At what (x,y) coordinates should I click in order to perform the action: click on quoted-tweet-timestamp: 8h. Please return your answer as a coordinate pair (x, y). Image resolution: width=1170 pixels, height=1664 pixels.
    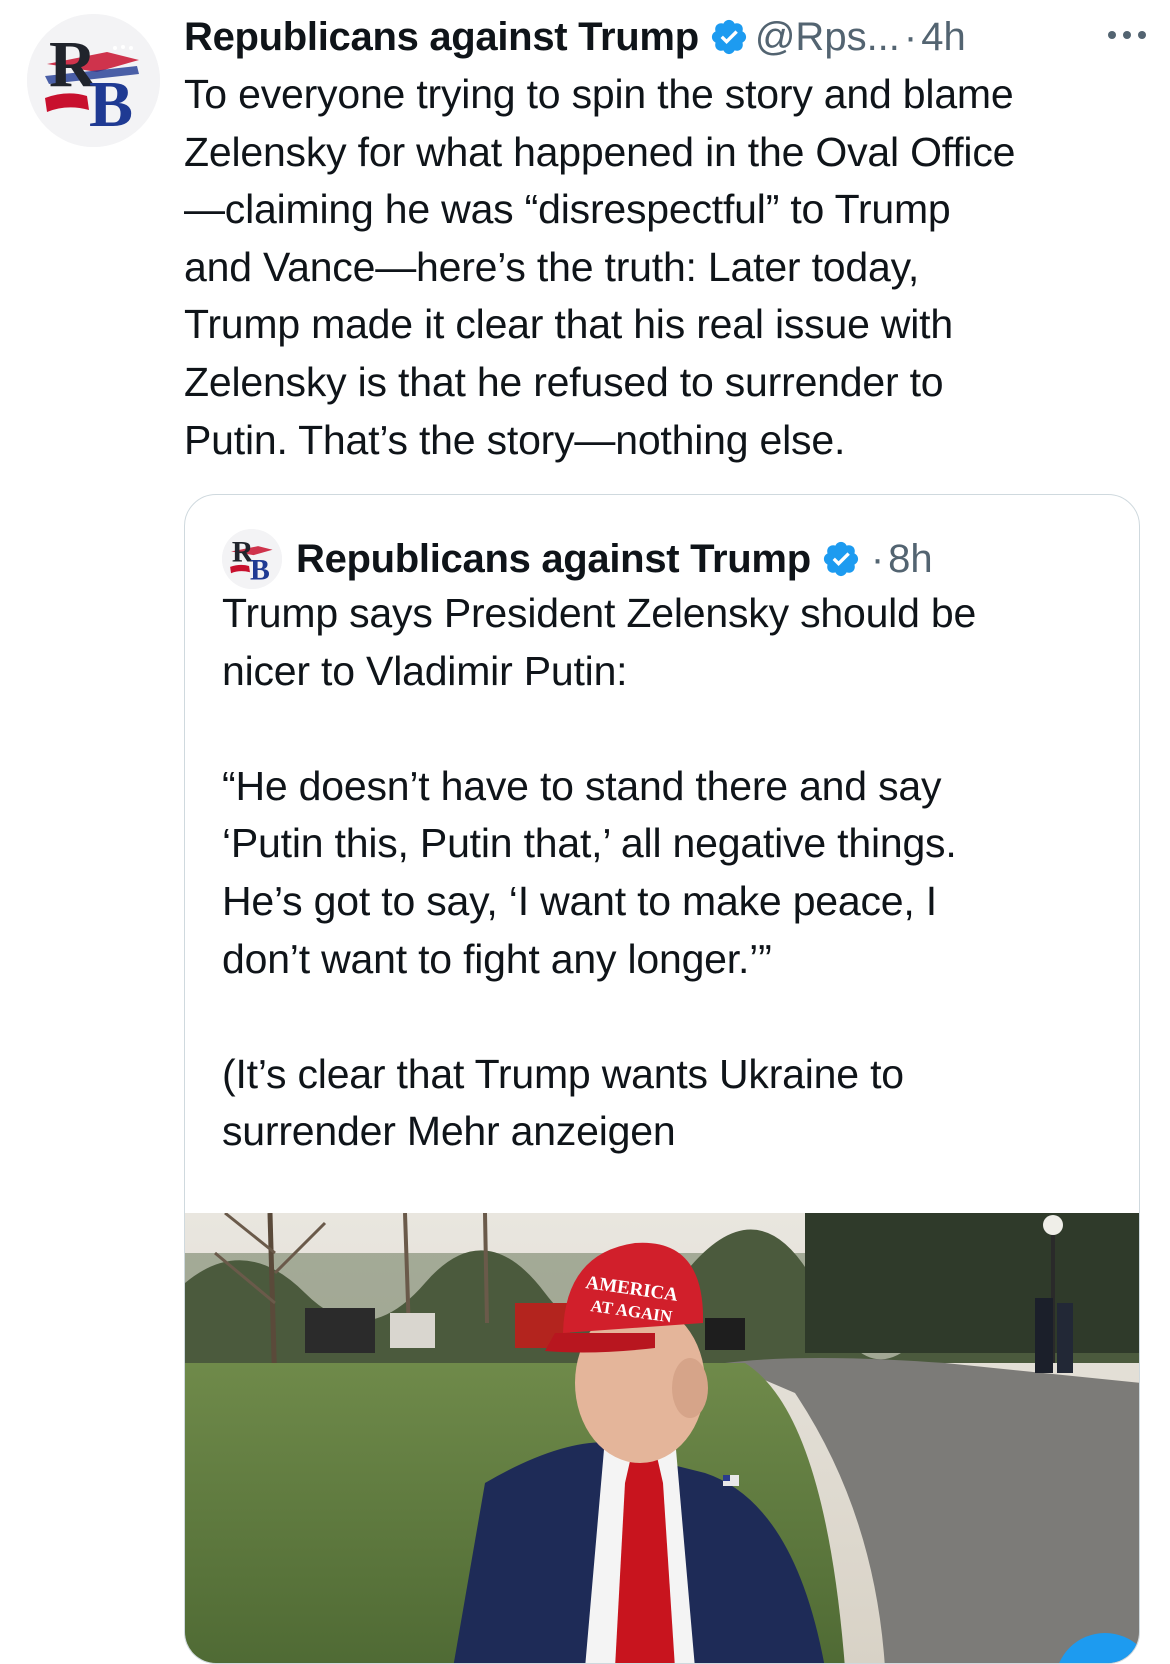
    Looking at the image, I should click on (910, 559).